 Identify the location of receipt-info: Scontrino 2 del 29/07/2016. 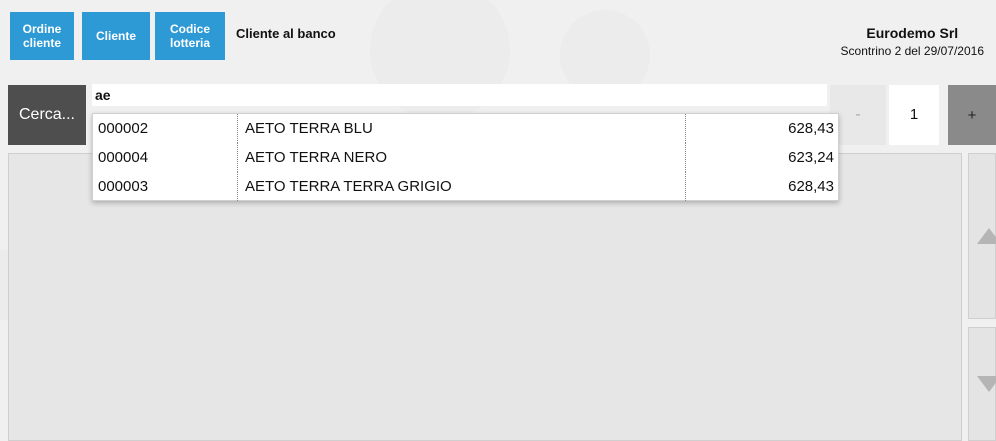
(912, 51).